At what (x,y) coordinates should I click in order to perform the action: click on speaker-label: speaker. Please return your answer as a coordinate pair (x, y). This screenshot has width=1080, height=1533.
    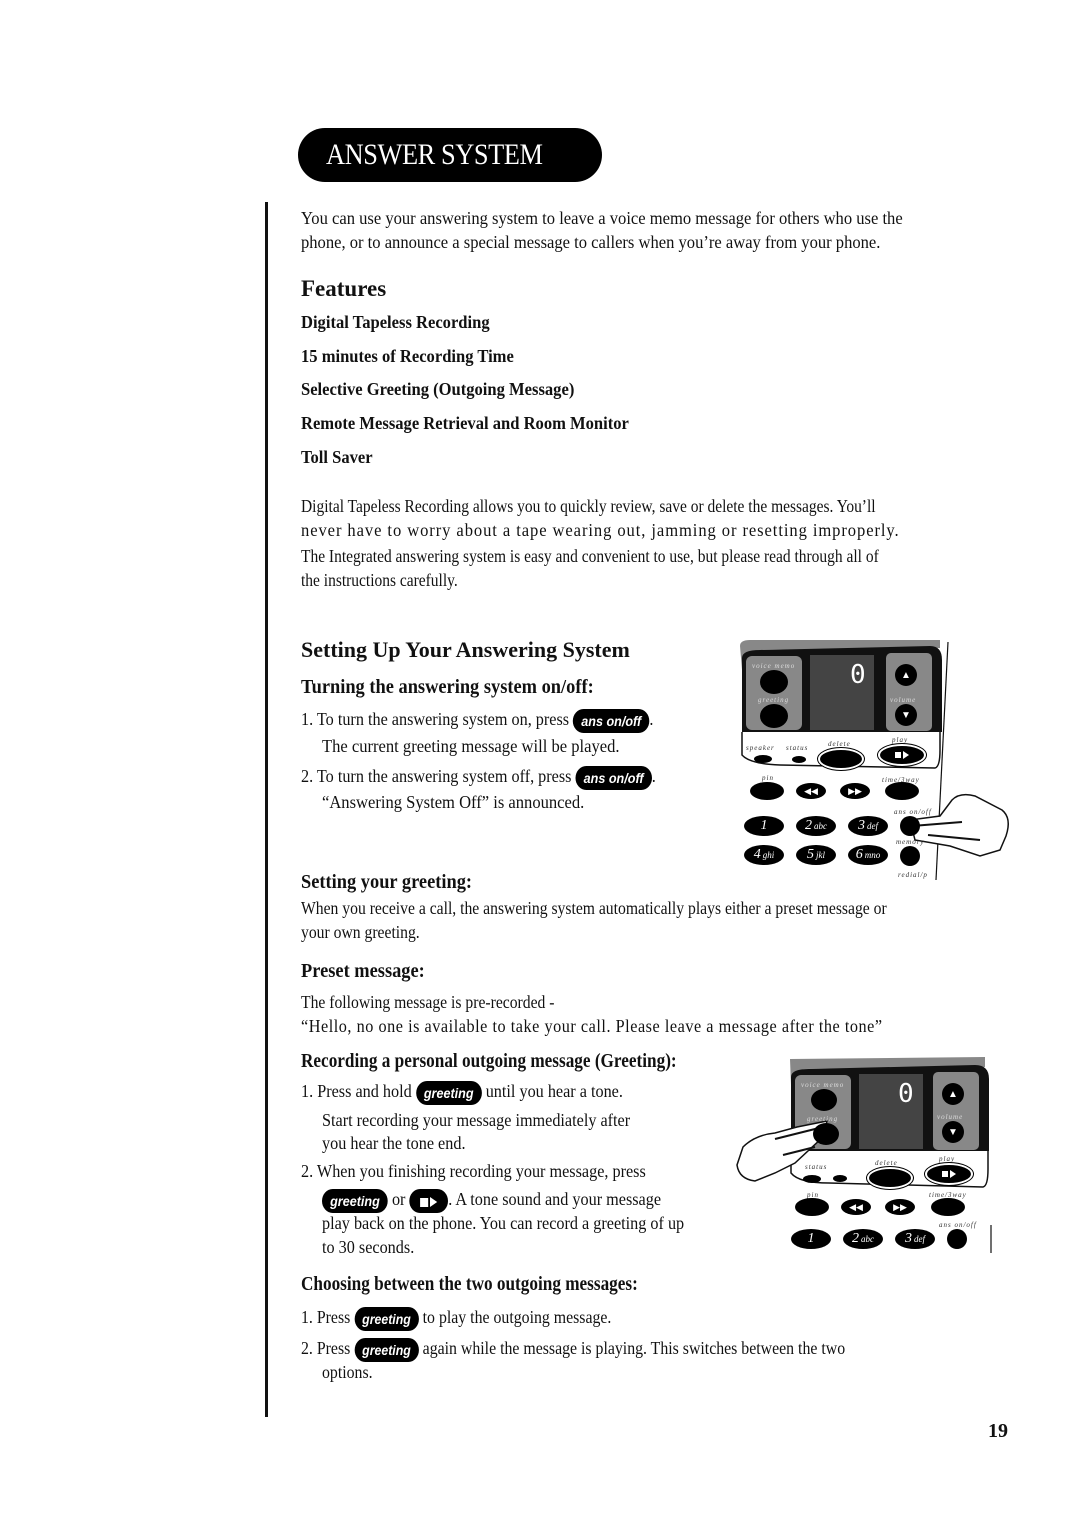
    Looking at the image, I should click on (760, 748).